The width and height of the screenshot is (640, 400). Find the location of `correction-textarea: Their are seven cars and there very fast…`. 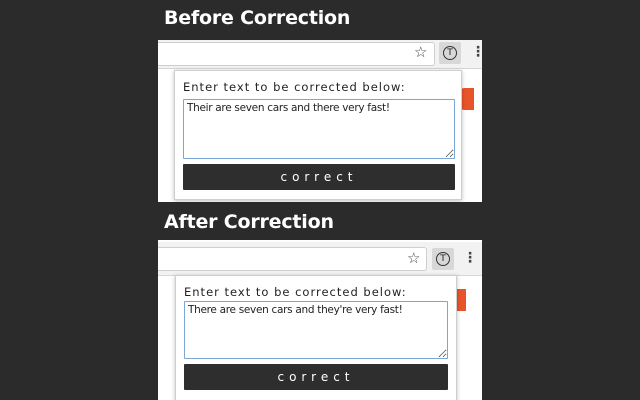

correction-textarea: Their are seven cars and there very fast… is located at coordinates (319, 129).